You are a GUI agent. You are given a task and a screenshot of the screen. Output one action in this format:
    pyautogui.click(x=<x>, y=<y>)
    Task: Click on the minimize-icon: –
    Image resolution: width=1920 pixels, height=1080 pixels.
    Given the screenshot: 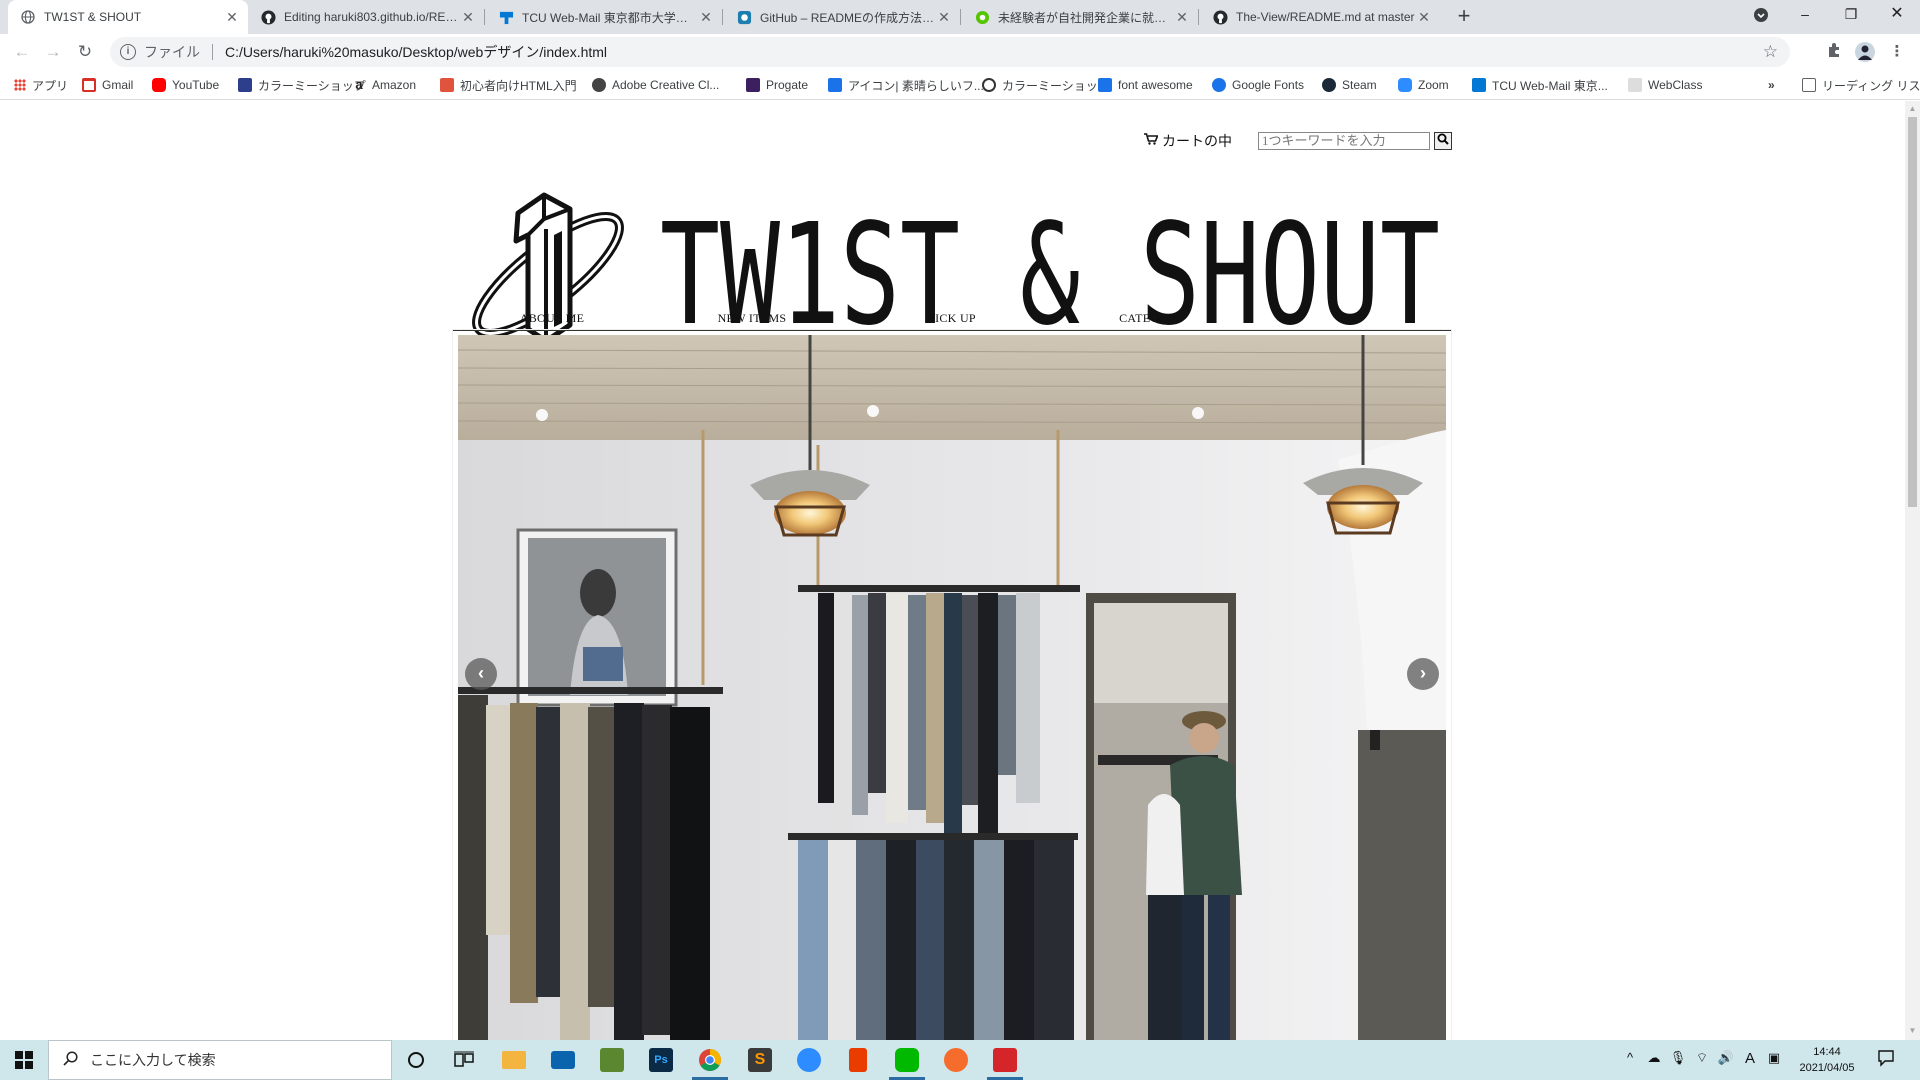 What is the action you would take?
    pyautogui.click(x=1805, y=15)
    